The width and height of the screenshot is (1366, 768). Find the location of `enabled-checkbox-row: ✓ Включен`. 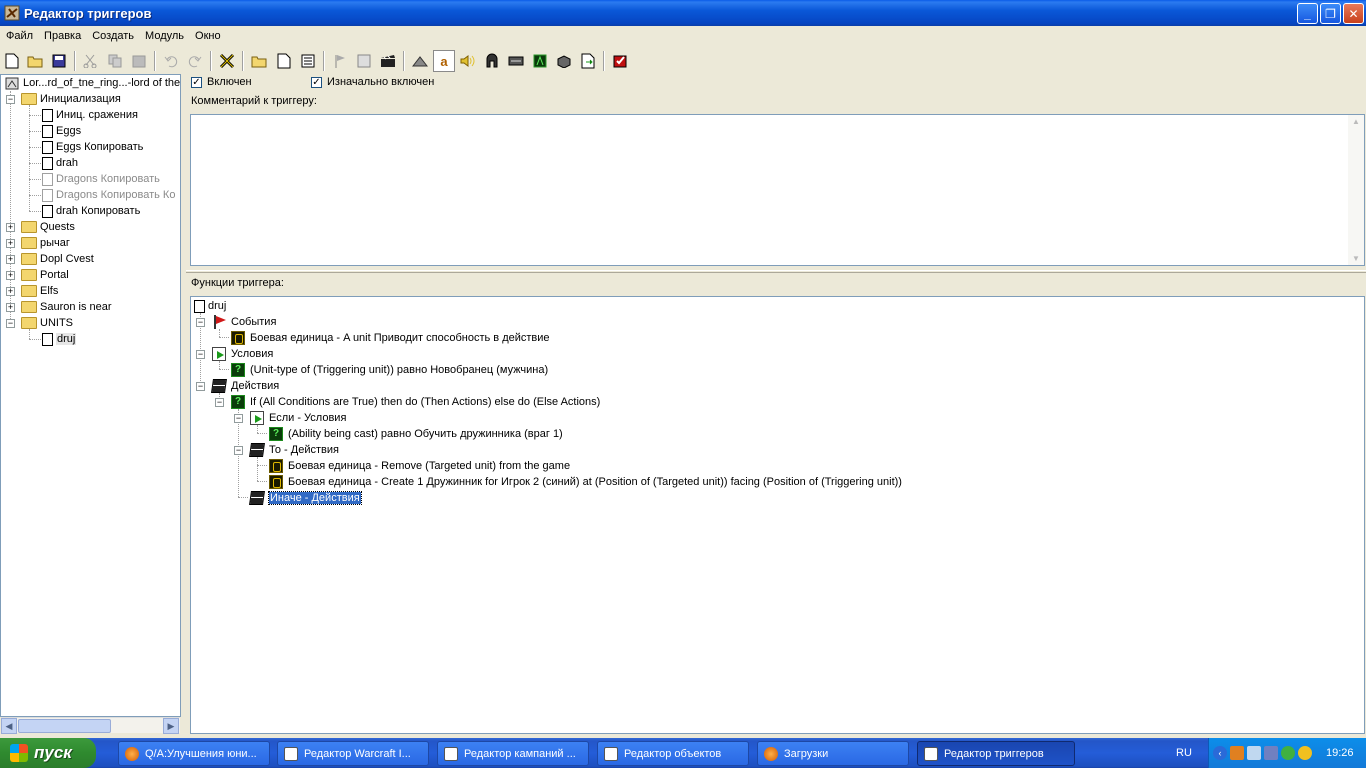

enabled-checkbox-row: ✓ Включен is located at coordinates (221, 82).